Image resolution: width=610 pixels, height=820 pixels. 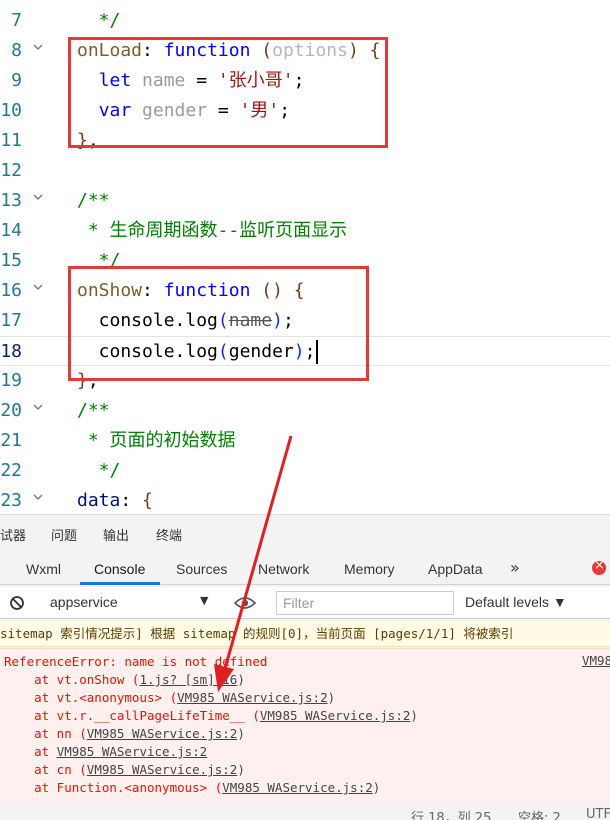 I want to click on filter-input, so click(x=365, y=603).